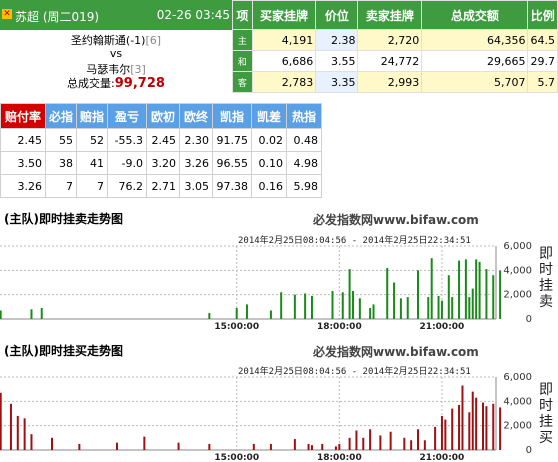  I want to click on odds-ratio: 64.5, so click(542, 40).